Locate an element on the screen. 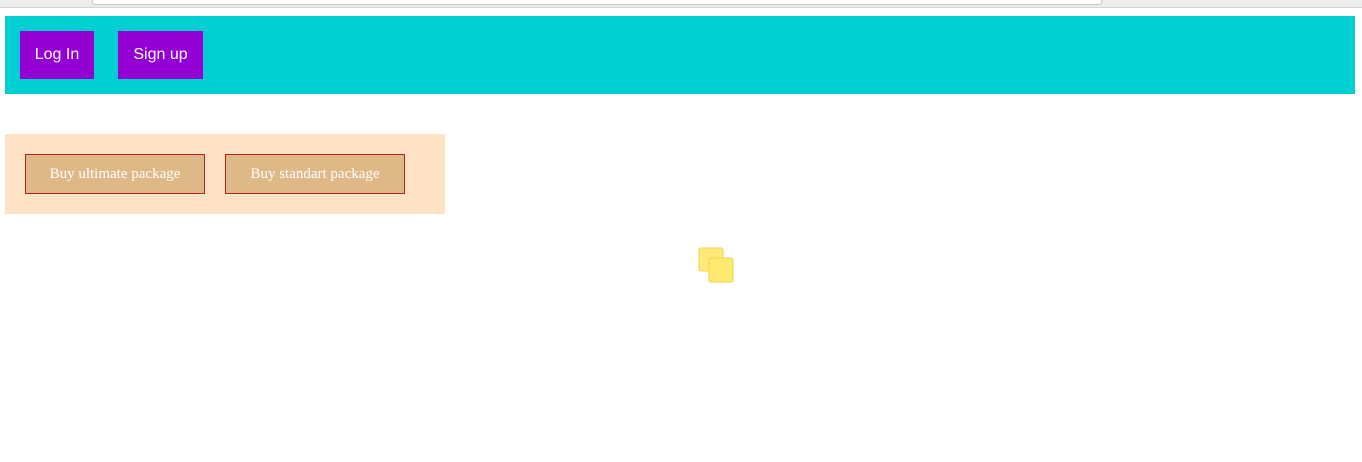 The width and height of the screenshot is (1362, 462). browser-chrome is located at coordinates (681, 4).